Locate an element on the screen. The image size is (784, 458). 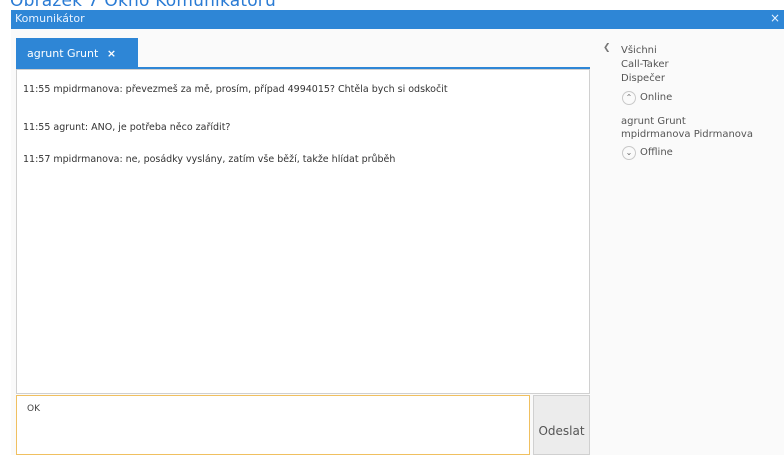
tab-label: agrunt Grunt is located at coordinates (63, 53).